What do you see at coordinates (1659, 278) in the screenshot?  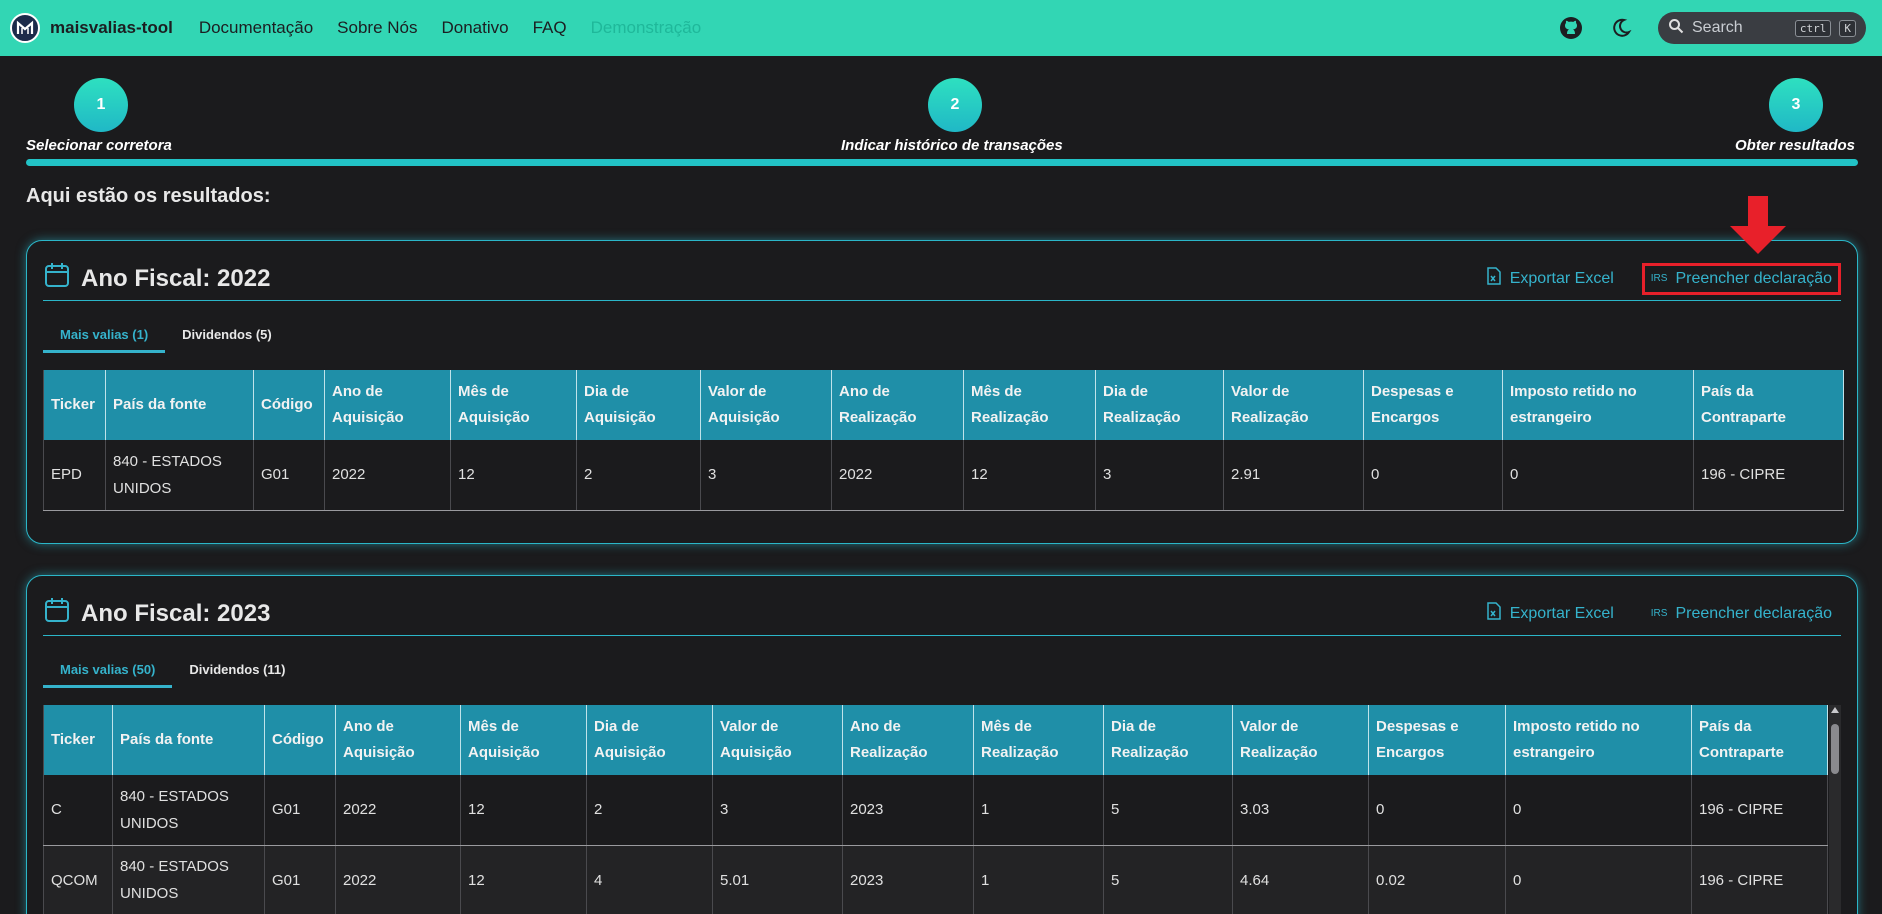 I see `irs-icon: IRS` at bounding box center [1659, 278].